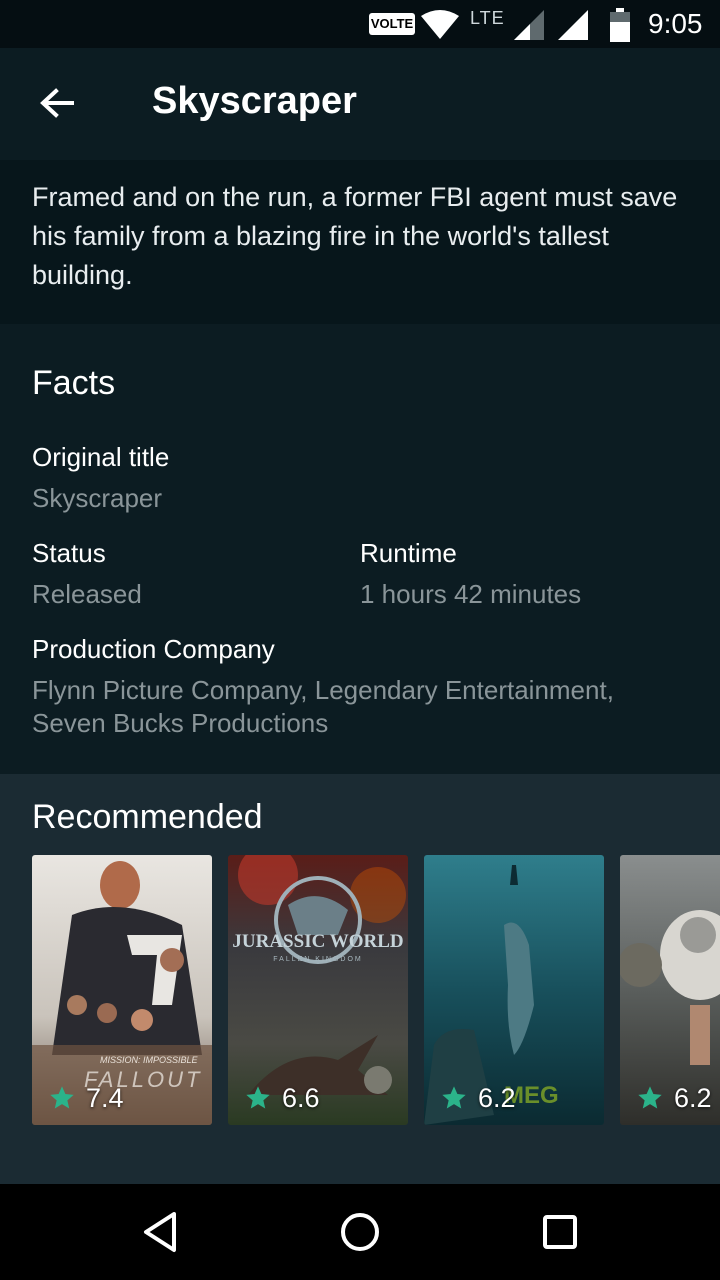 This screenshot has width=720, height=1280. What do you see at coordinates (360, 24) in the screenshot?
I see `status-bar: VOLTE LTE 9:05` at bounding box center [360, 24].